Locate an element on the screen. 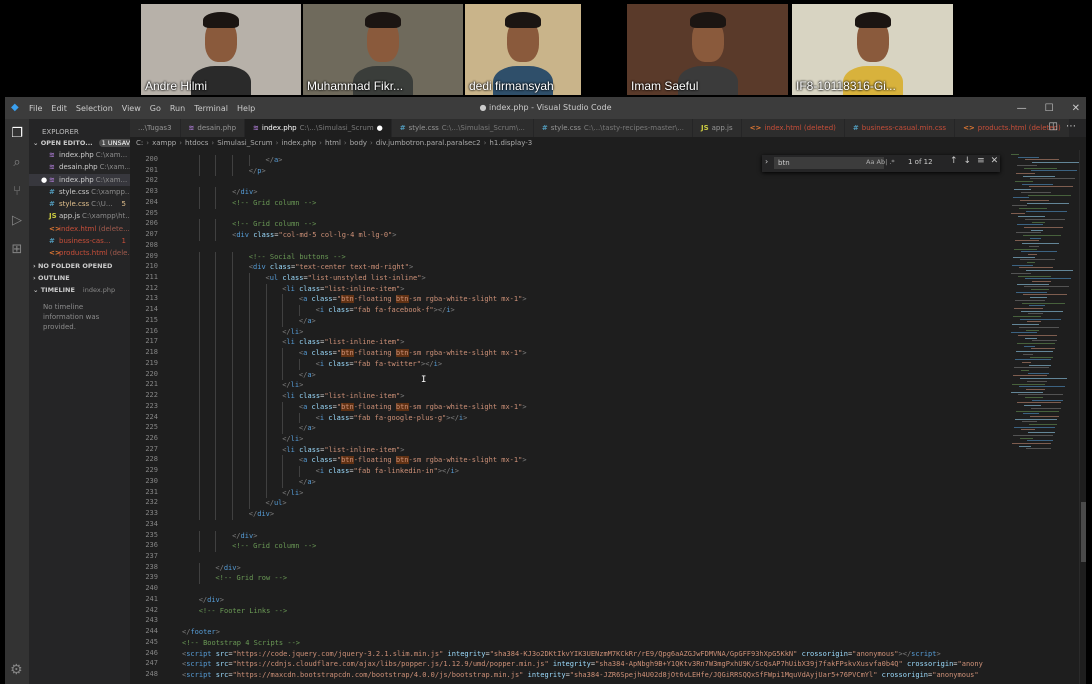  more-actions-icon: ⋯ is located at coordinates (1071, 126).